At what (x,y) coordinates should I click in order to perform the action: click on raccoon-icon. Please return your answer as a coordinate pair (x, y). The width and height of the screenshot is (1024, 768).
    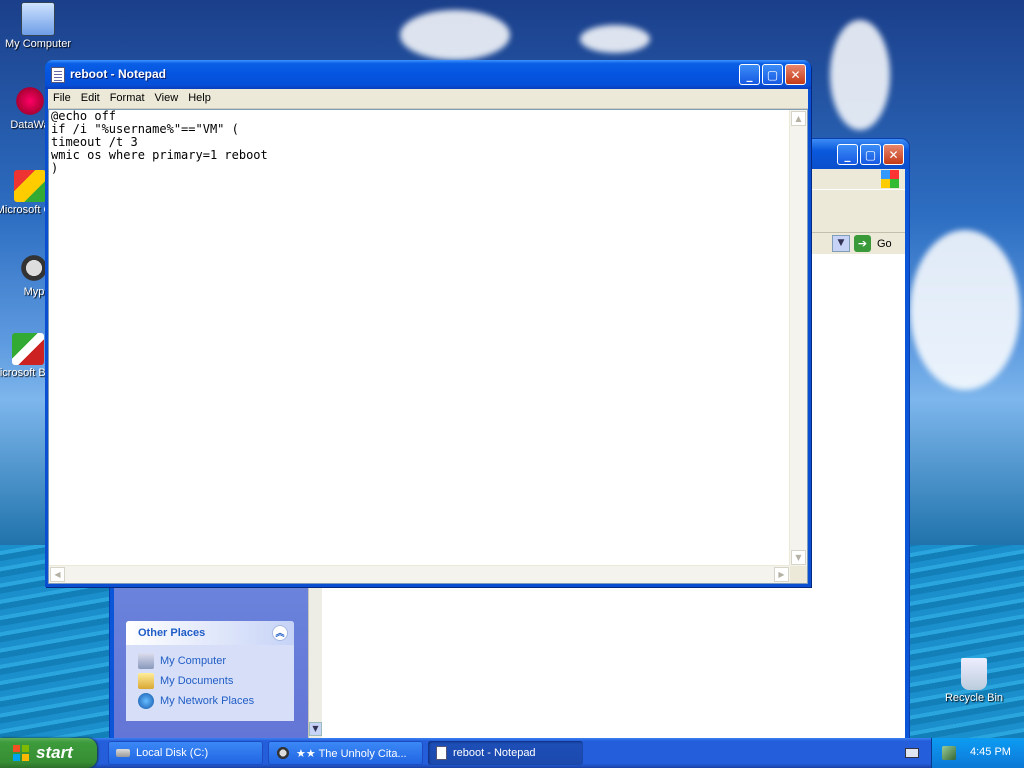
    Looking at the image, I should click on (283, 753).